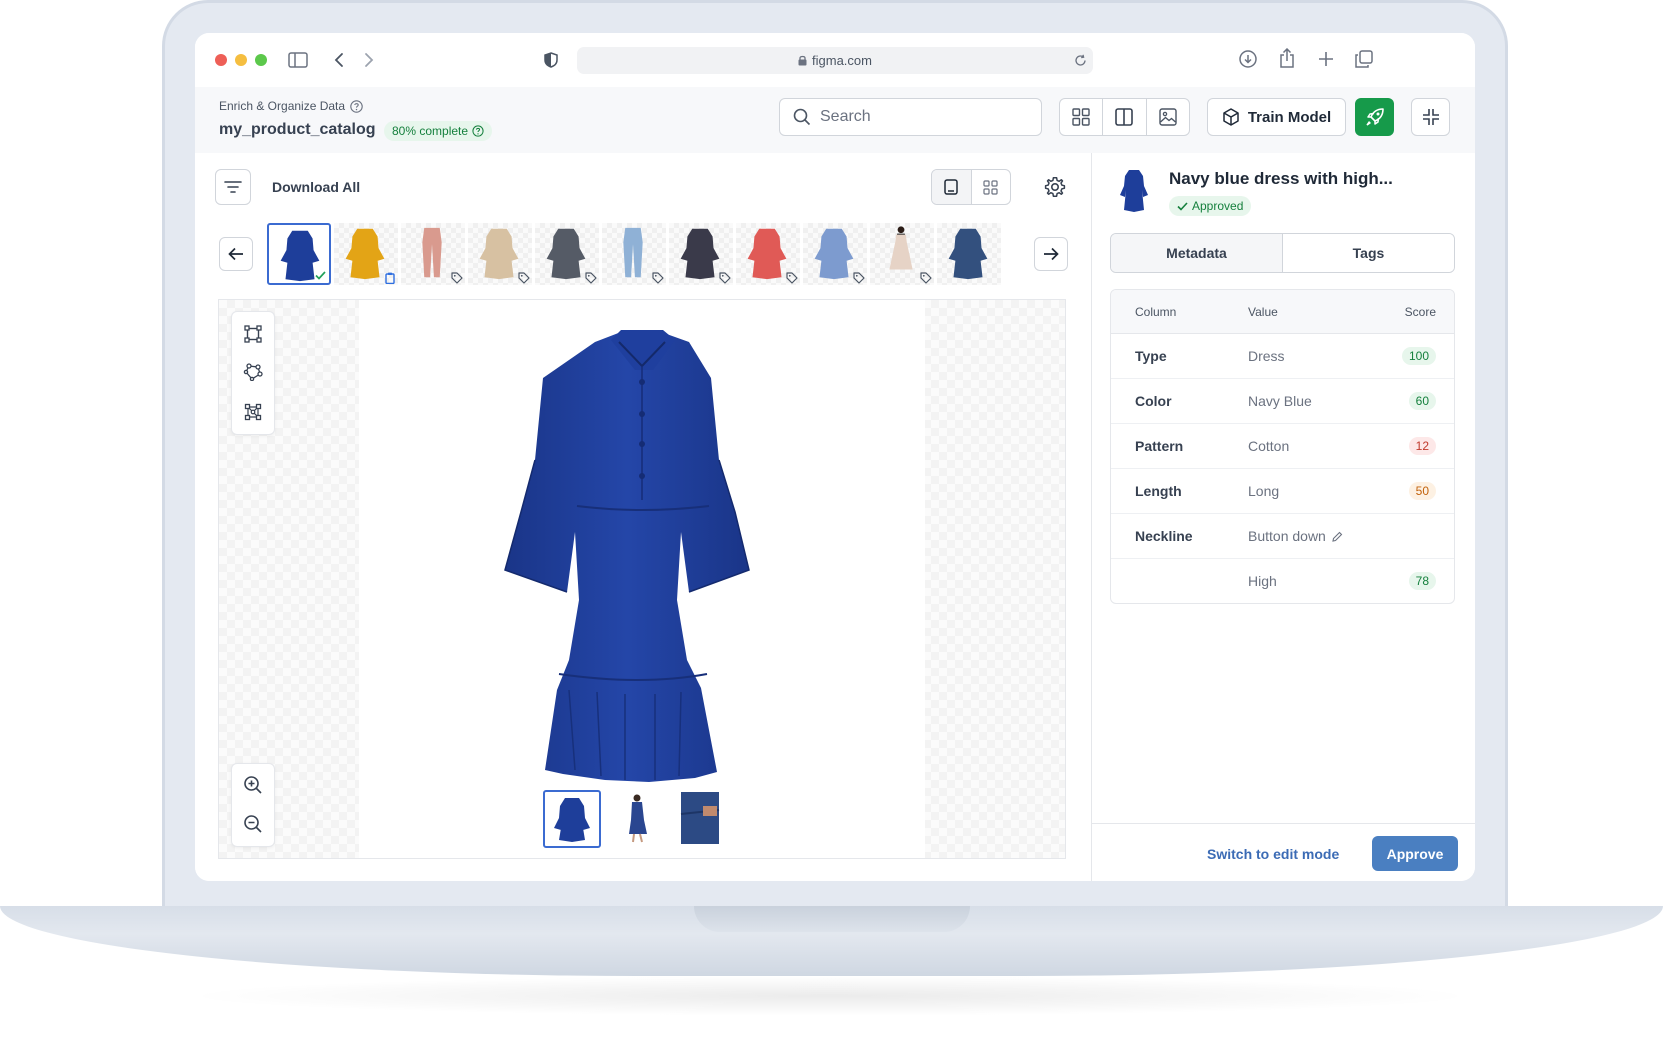 This screenshot has height=1048, width=1663. Describe the element at coordinates (1266, 356) in the screenshot. I see `row-value-text: Dress` at that location.